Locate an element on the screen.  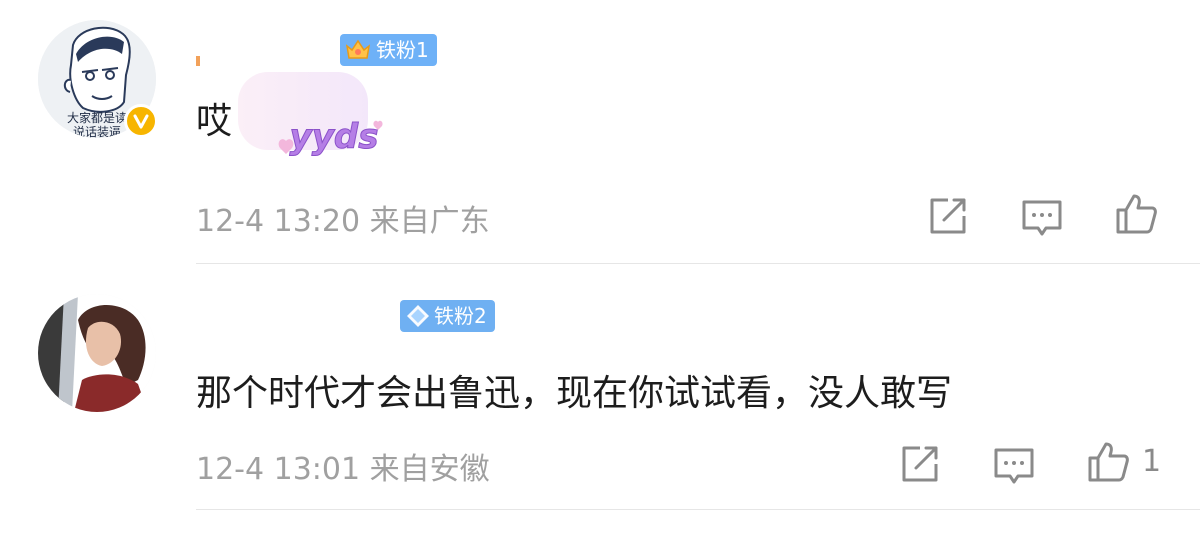
fan-badge: 铁粉2 is located at coordinates (447, 316).